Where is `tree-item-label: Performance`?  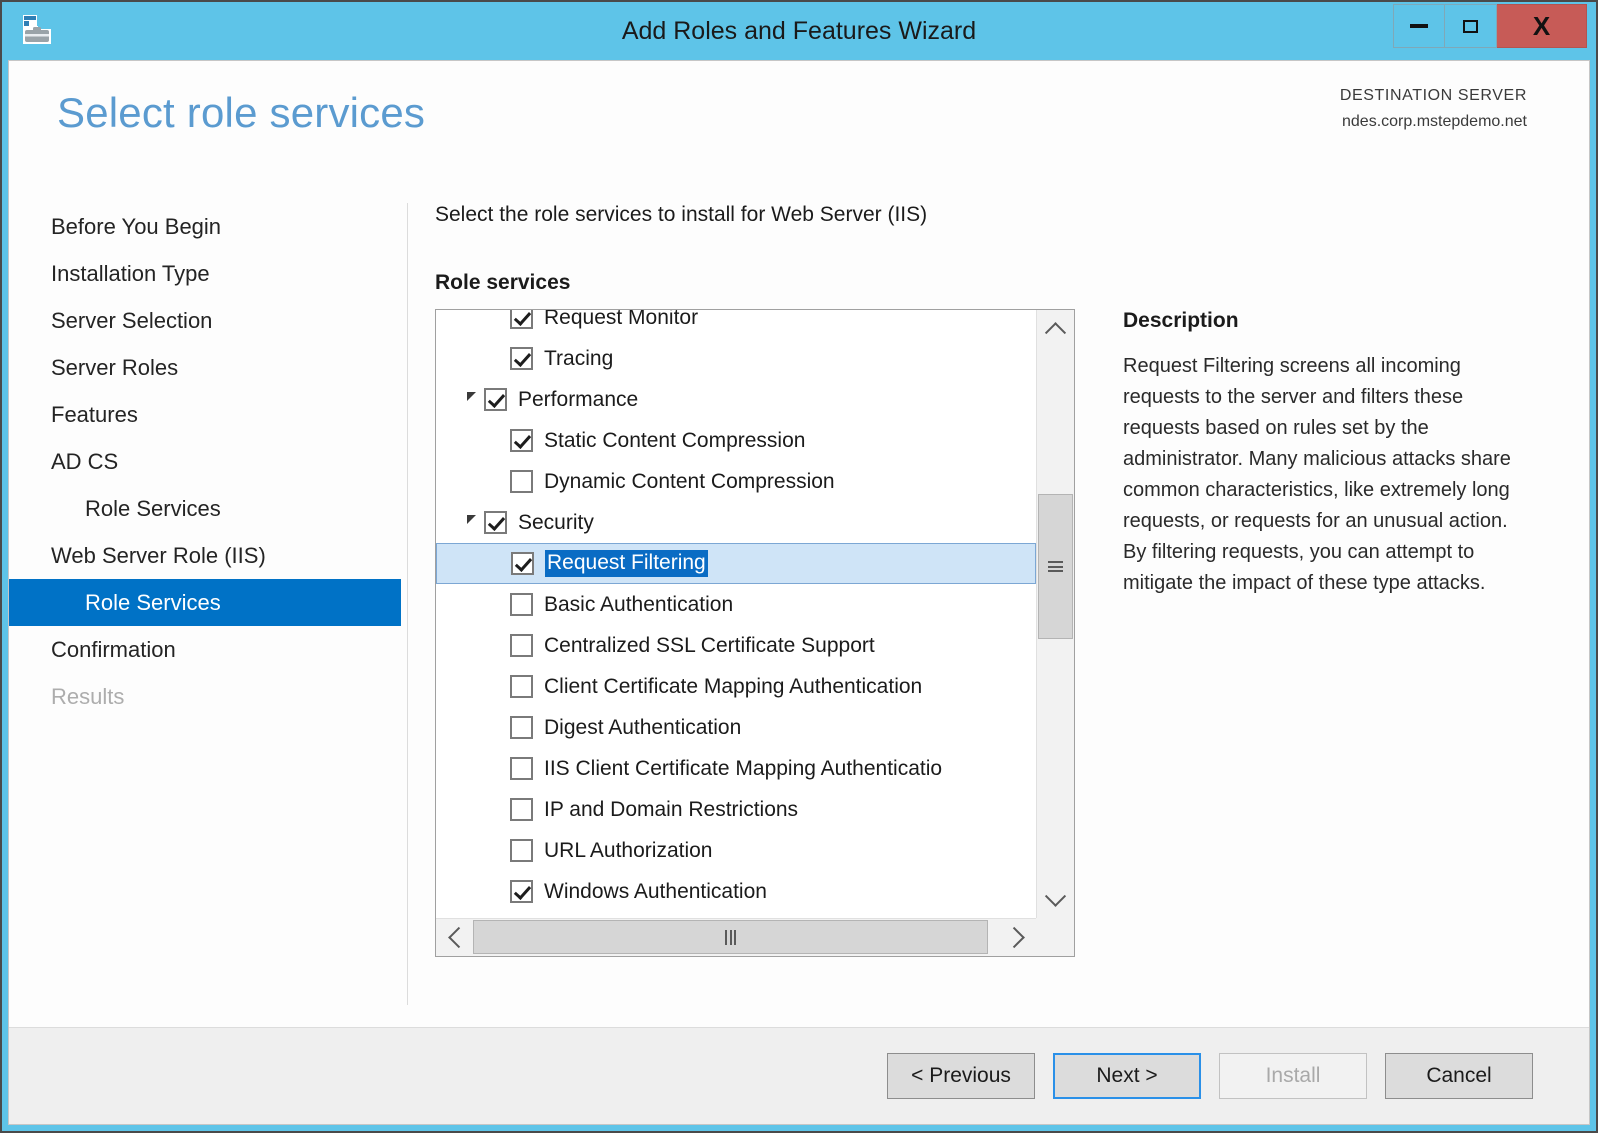 tree-item-label: Performance is located at coordinates (578, 399).